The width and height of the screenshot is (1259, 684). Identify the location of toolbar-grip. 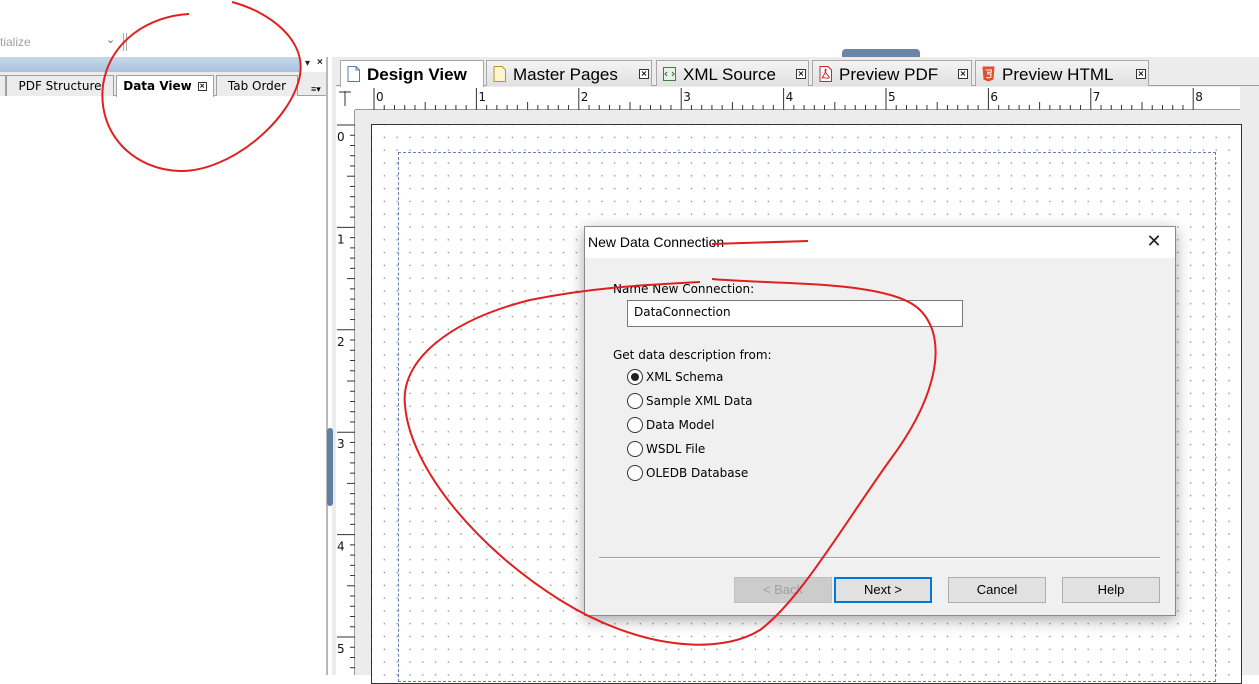
(125, 42).